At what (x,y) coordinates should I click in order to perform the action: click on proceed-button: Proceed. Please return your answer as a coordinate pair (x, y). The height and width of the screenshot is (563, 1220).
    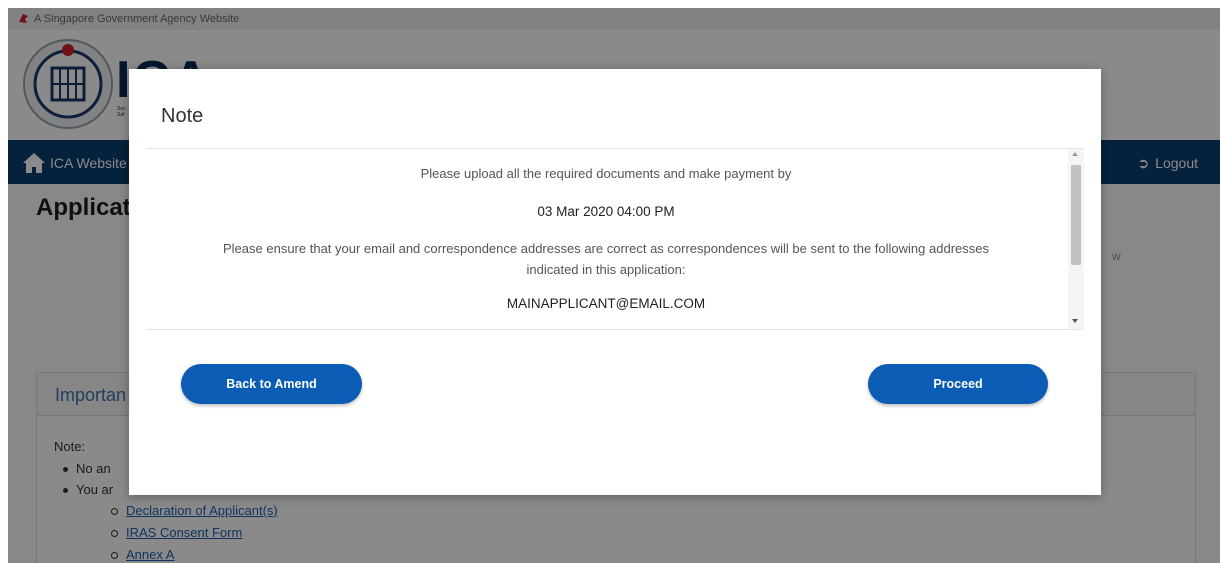
    Looking at the image, I should click on (958, 384).